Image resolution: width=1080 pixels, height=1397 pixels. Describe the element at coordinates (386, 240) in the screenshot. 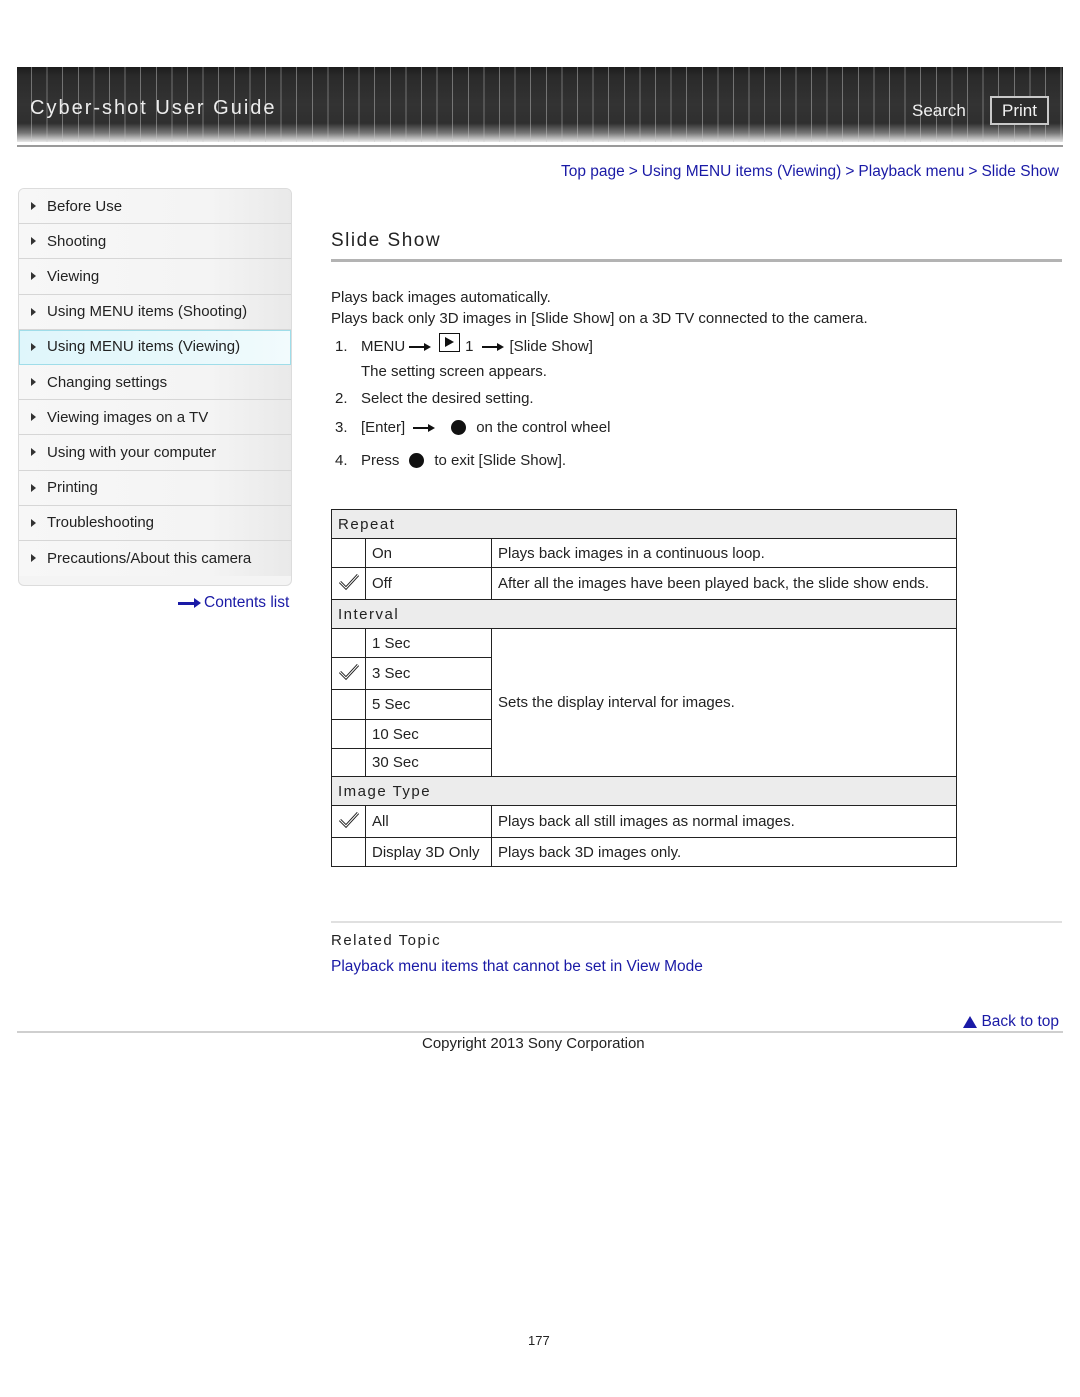

I see `page-title: Slide Show` at that location.